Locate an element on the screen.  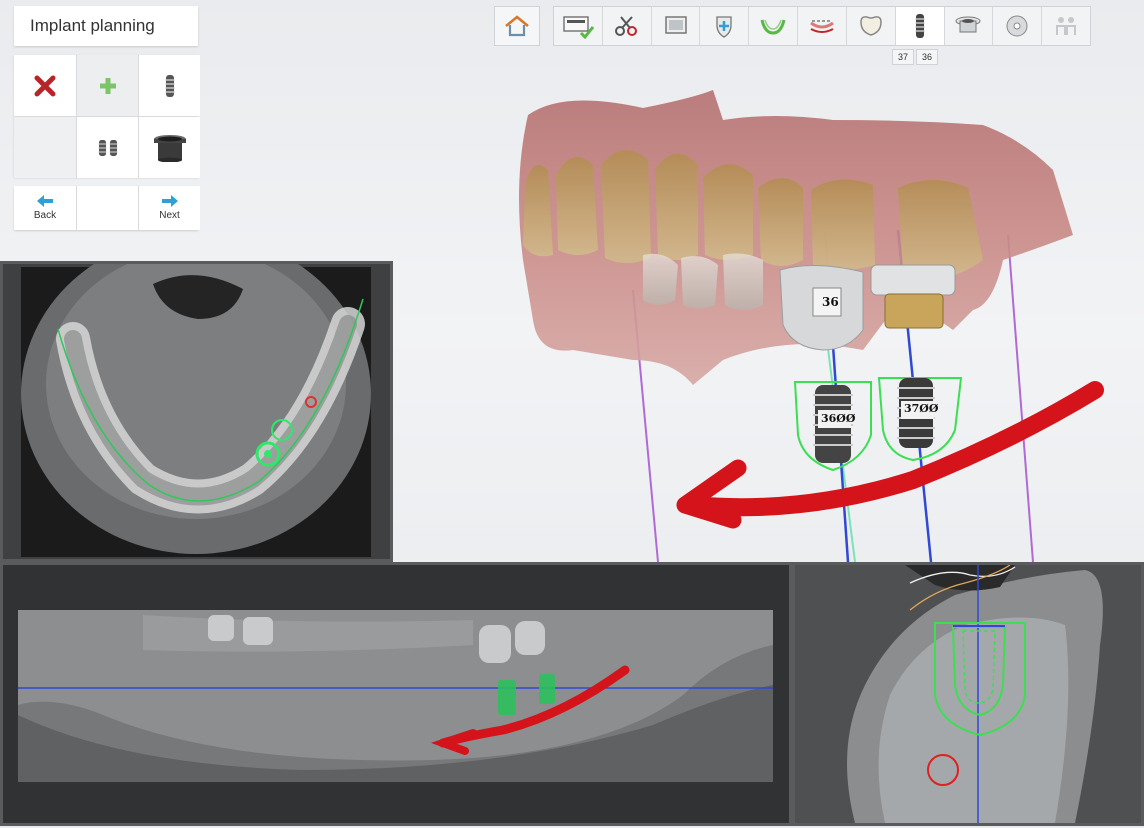
sleeve-icon is located at coordinates (968, 24).